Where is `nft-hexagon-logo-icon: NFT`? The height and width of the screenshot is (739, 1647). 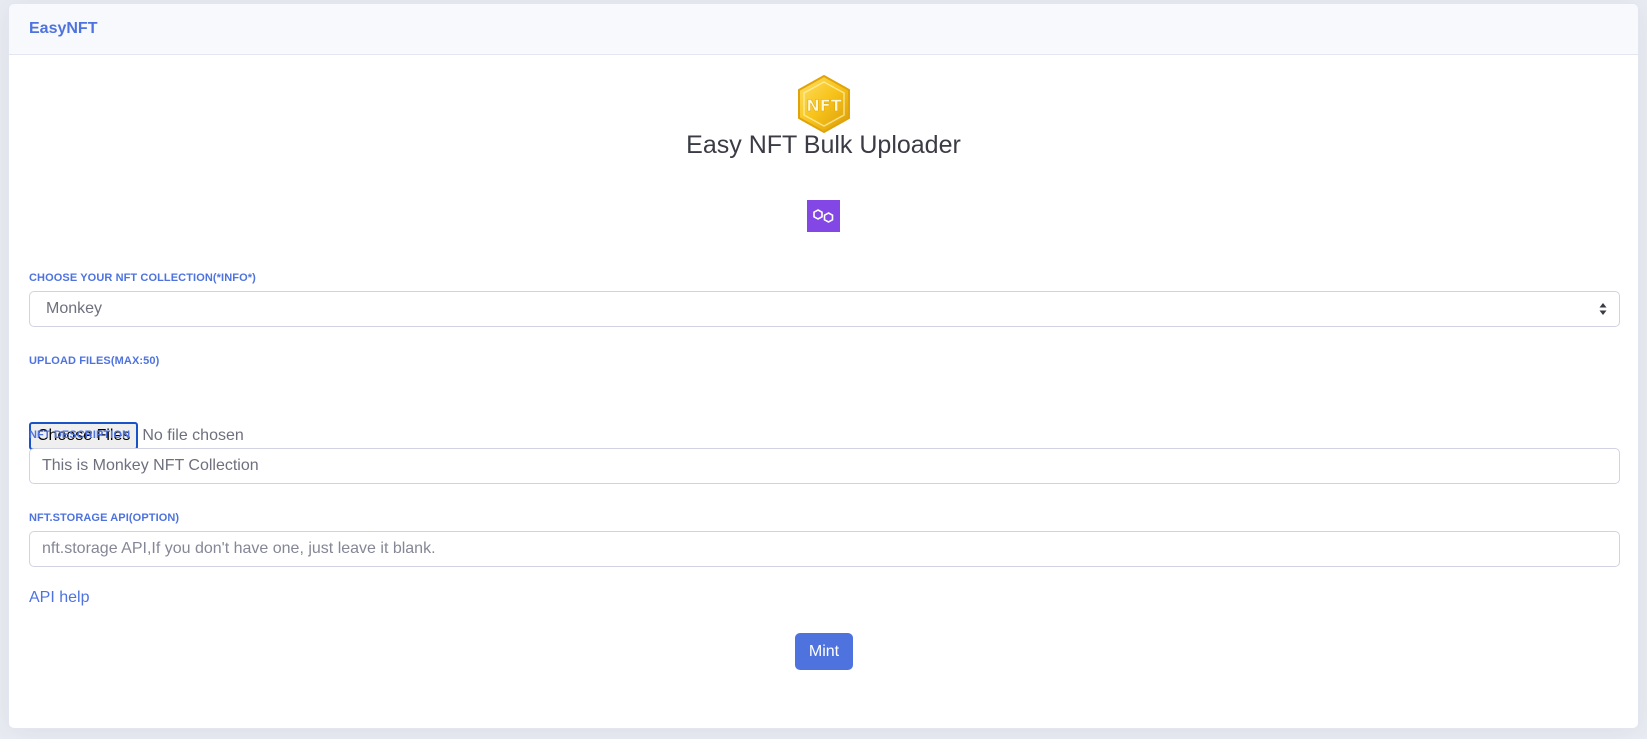 nft-hexagon-logo-icon: NFT is located at coordinates (823, 104).